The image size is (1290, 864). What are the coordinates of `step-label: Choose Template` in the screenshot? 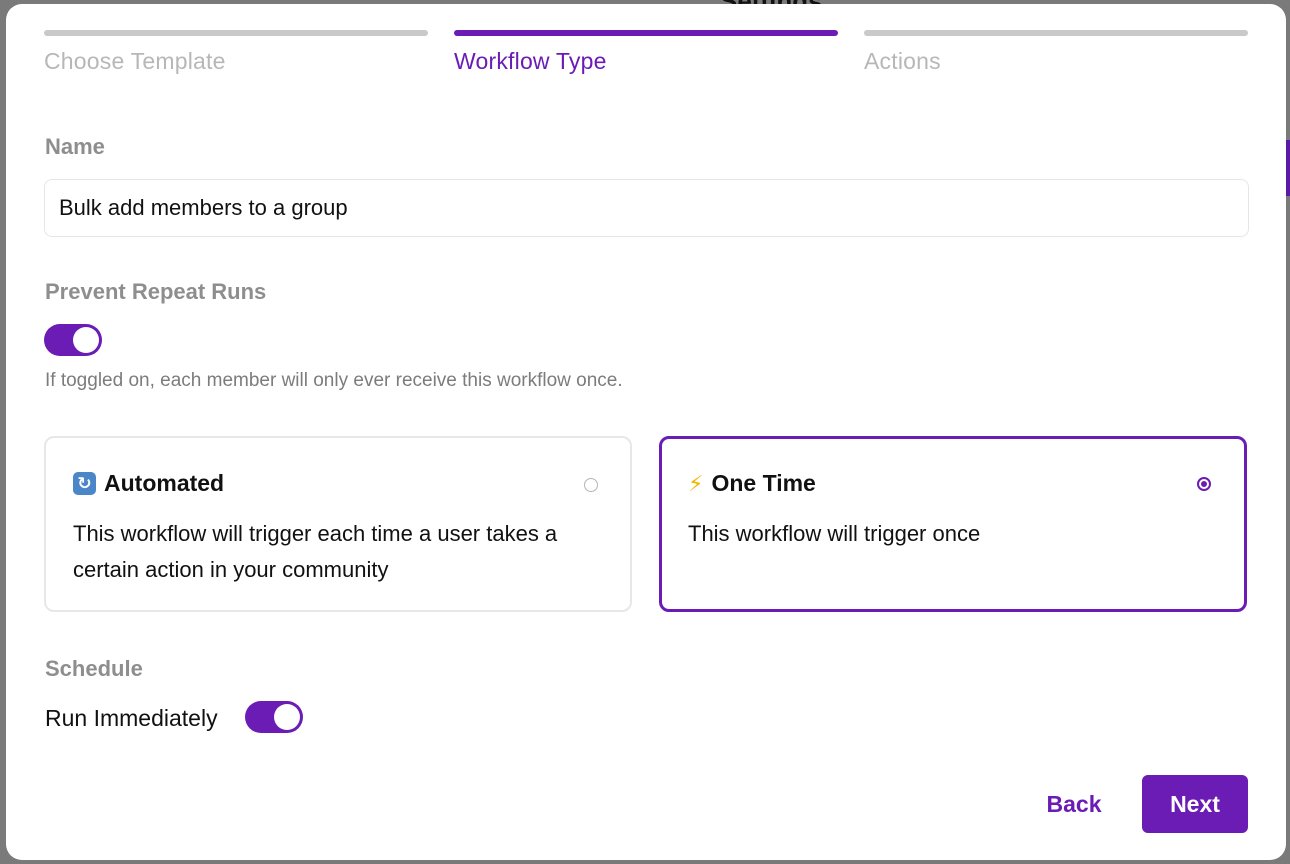 It's located at (135, 61).